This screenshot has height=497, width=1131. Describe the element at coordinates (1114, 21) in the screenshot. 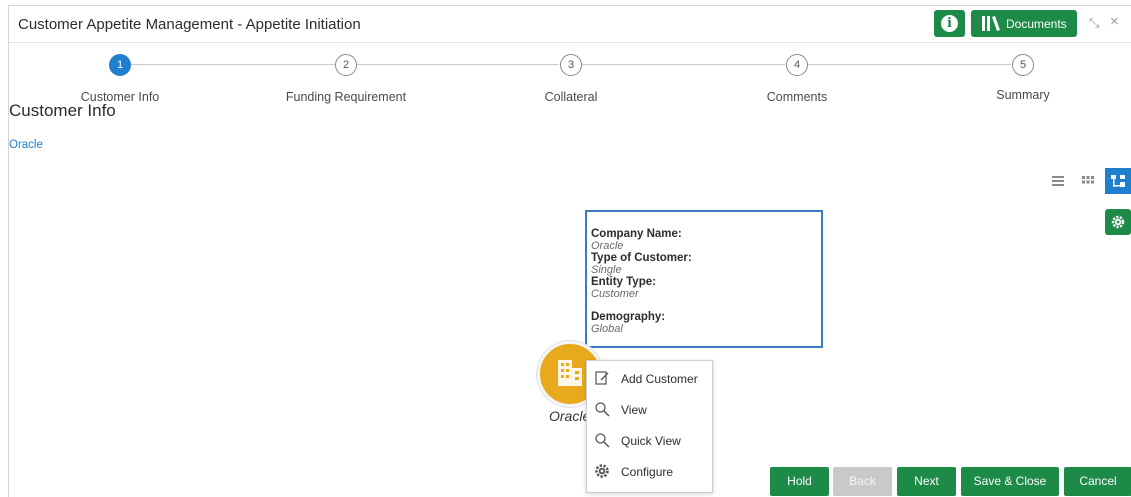

I see `close-icon: ×` at that location.